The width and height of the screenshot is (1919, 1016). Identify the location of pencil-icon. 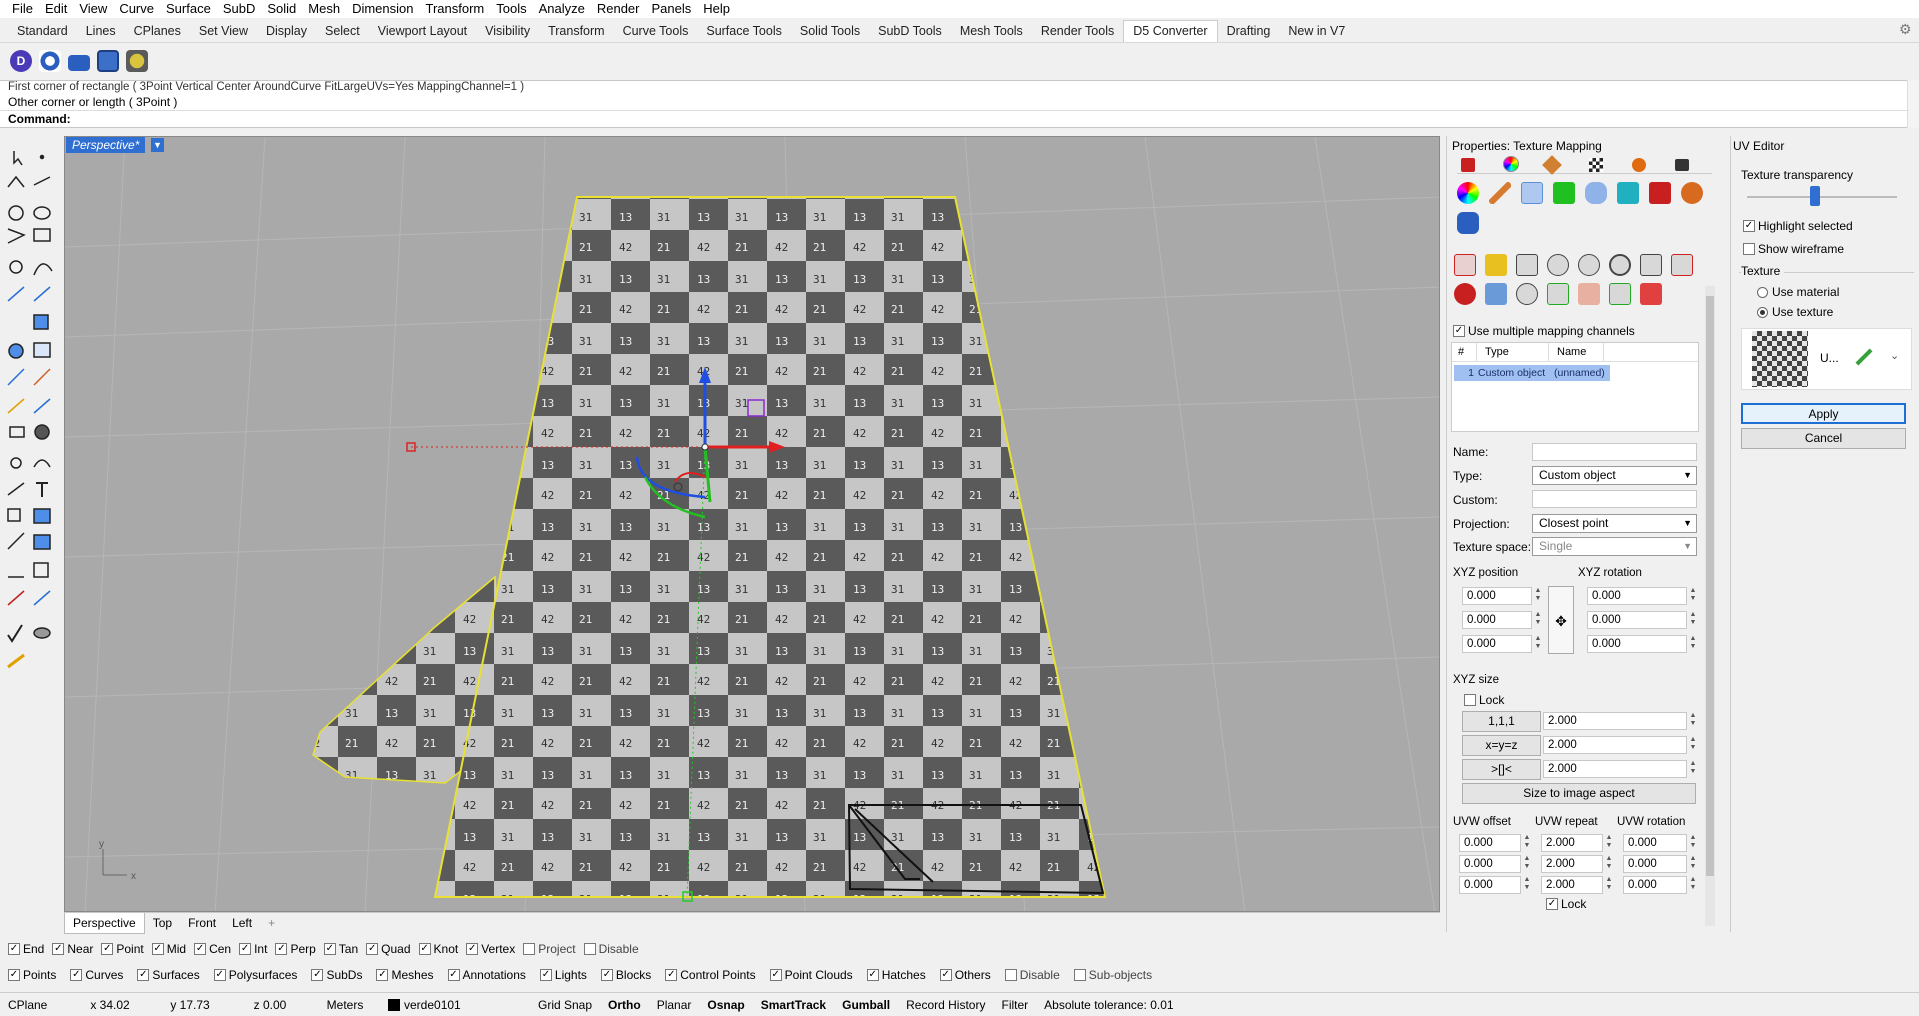
(1864, 357).